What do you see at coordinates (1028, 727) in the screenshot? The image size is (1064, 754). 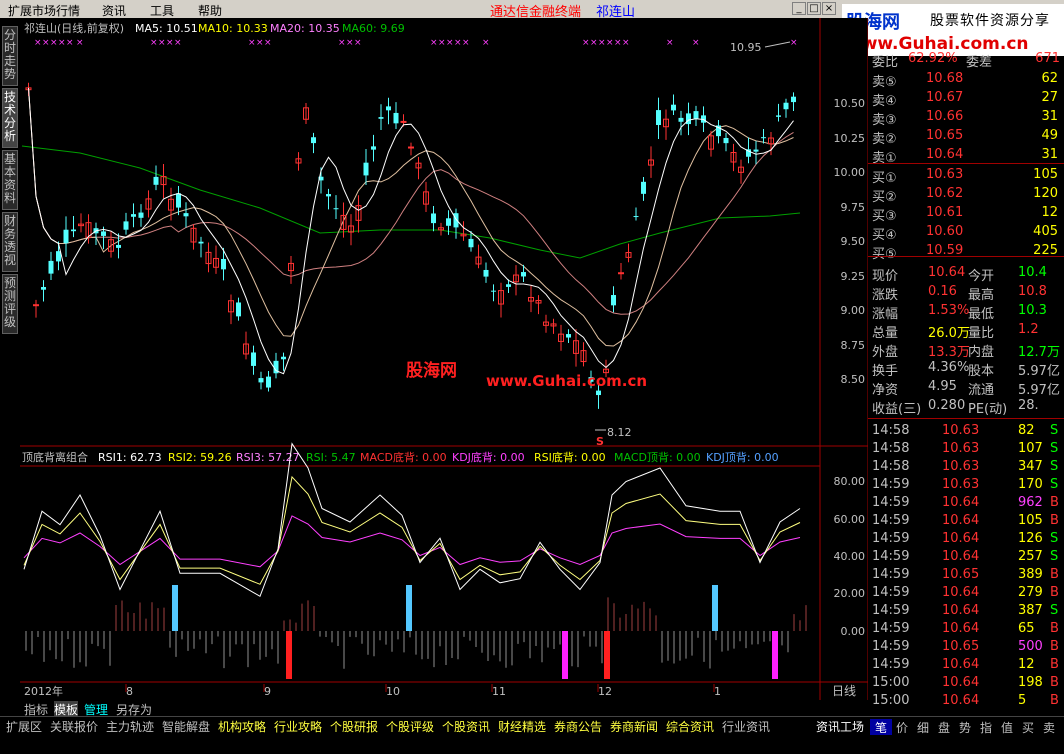 I see `detail-tab: 买` at bounding box center [1028, 727].